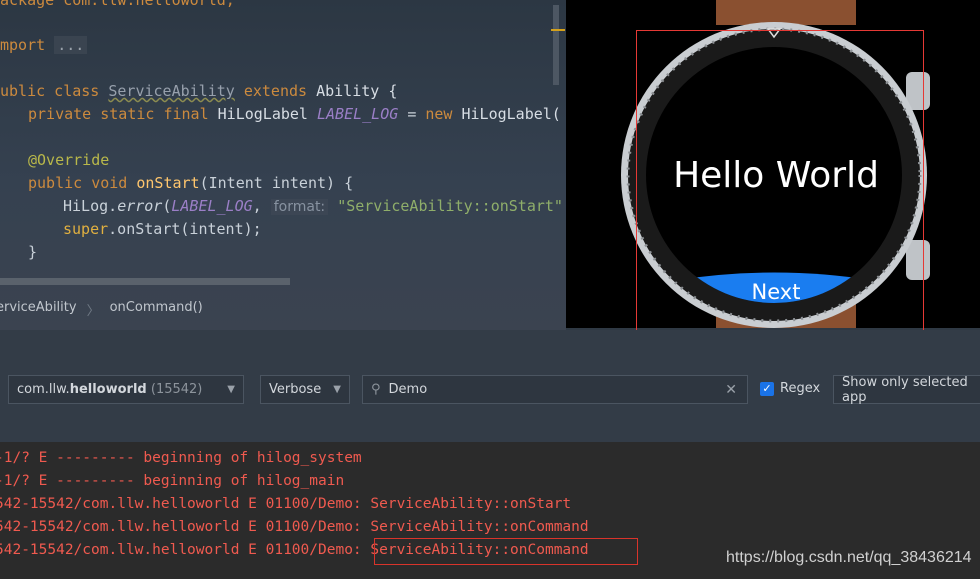 This screenshot has width=980, height=579. Describe the element at coordinates (450, 206) in the screenshot. I see `string-literal: "ServiceAbility::onStart"` at that location.